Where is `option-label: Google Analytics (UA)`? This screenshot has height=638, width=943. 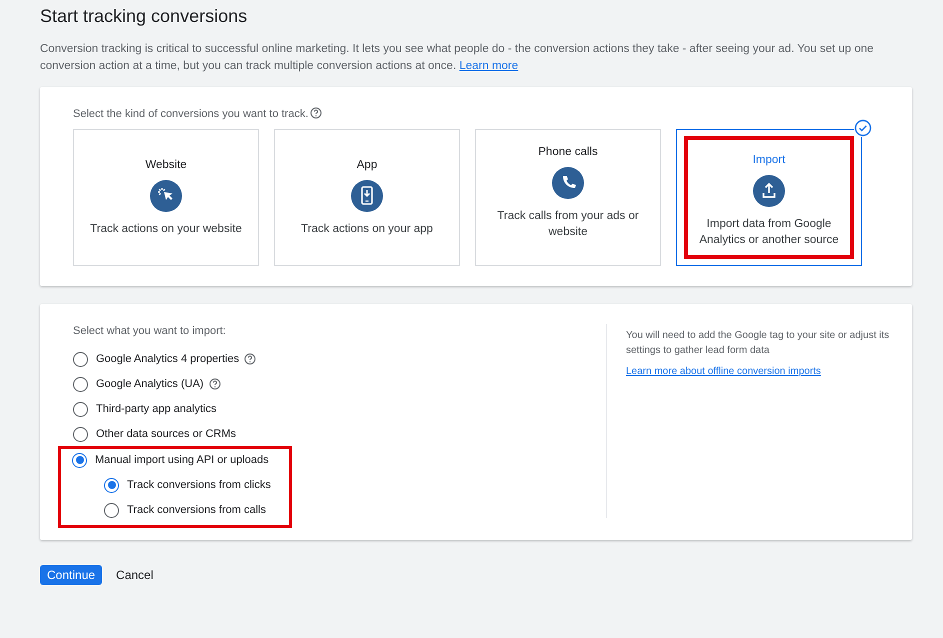 option-label: Google Analytics (UA) is located at coordinates (150, 384).